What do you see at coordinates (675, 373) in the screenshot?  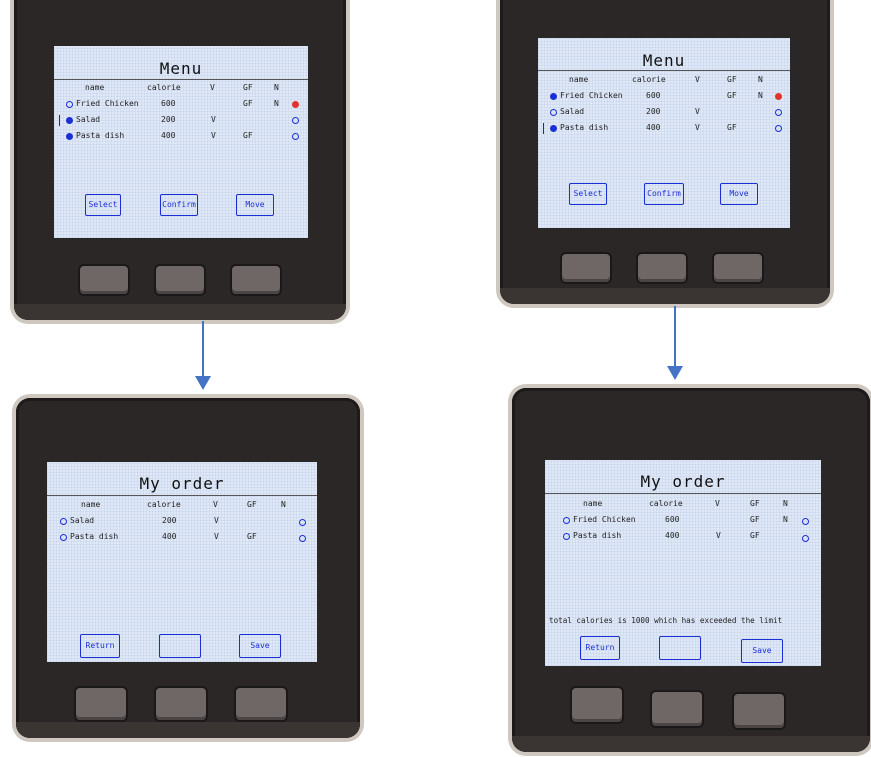 I see `flow-arrow-right-head` at bounding box center [675, 373].